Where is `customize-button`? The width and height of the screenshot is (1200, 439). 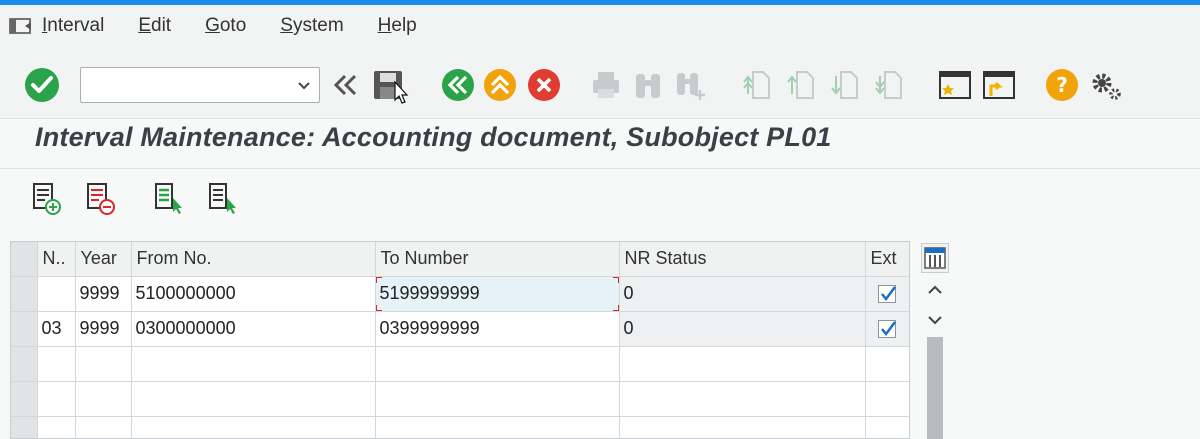 customize-button is located at coordinates (1106, 85).